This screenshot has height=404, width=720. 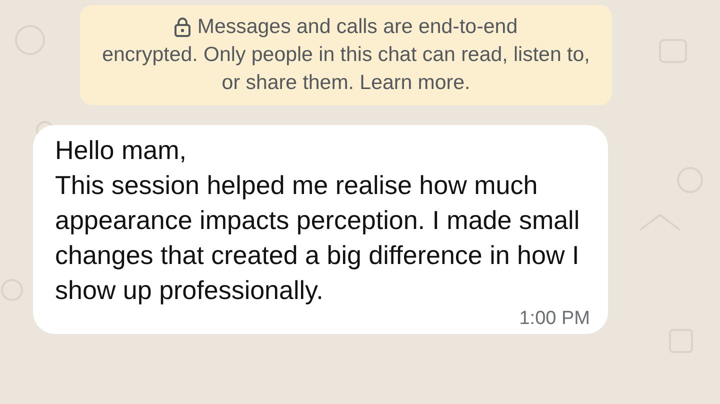 What do you see at coordinates (357, 27) in the screenshot?
I see `encryption-text: Messages and calls are end-to-end` at bounding box center [357, 27].